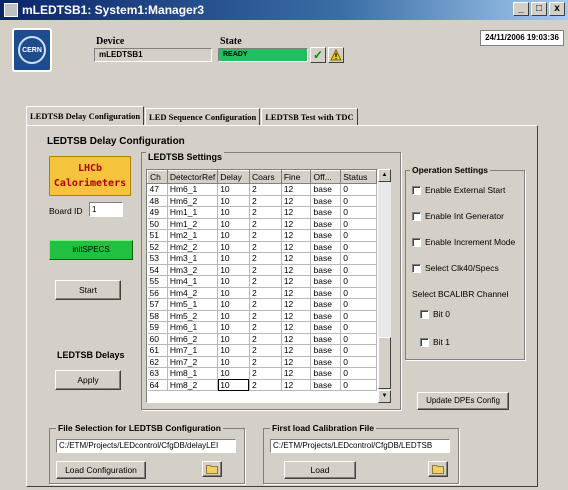 This screenshot has height=490, width=568. What do you see at coordinates (384, 363) in the screenshot?
I see `scrollbar-thumb` at bounding box center [384, 363].